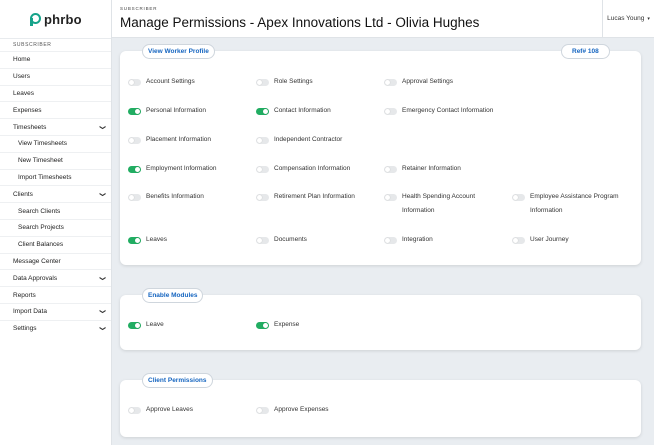 The width and height of the screenshot is (654, 445). Describe the element at coordinates (55, 59) in the screenshot. I see `sidebar-item-home: Home` at that location.